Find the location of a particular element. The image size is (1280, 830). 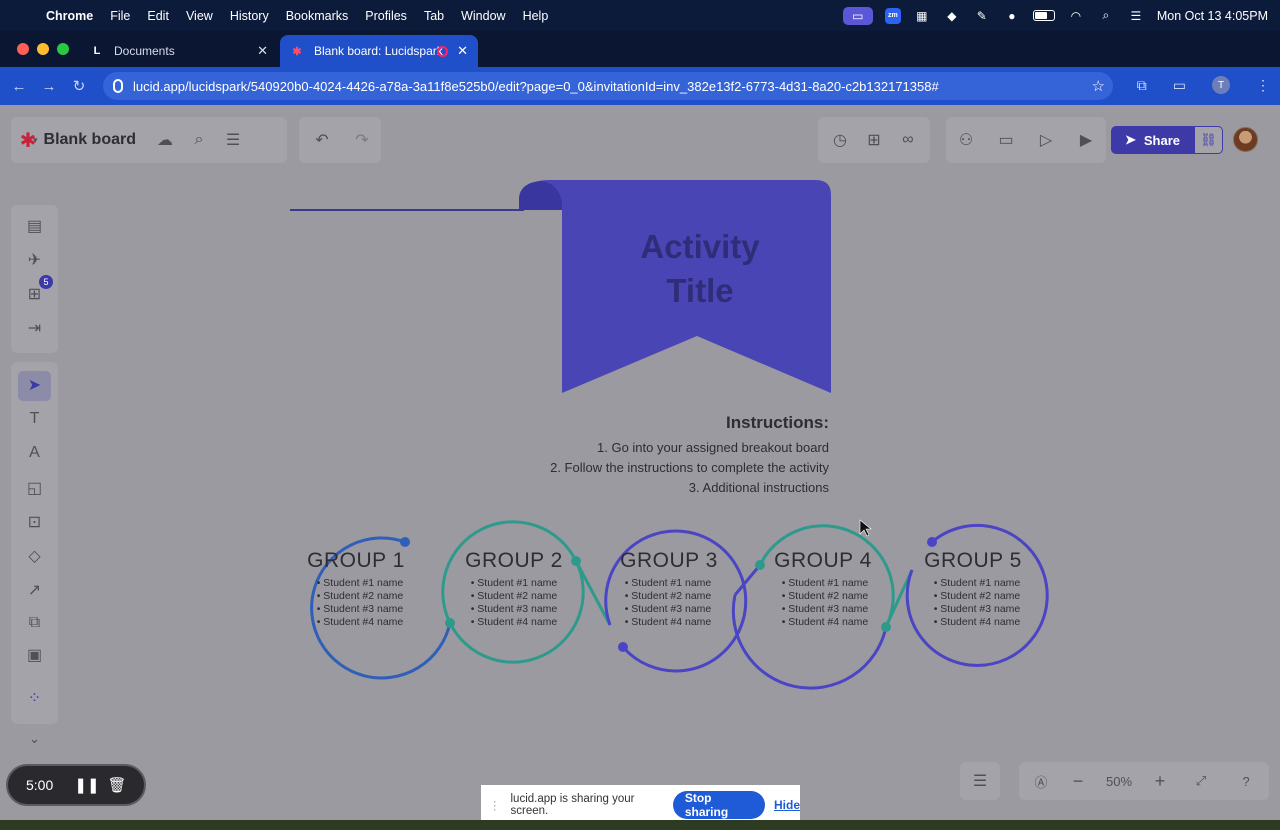

group-title: GROUP 1 is located at coordinates (356, 561).